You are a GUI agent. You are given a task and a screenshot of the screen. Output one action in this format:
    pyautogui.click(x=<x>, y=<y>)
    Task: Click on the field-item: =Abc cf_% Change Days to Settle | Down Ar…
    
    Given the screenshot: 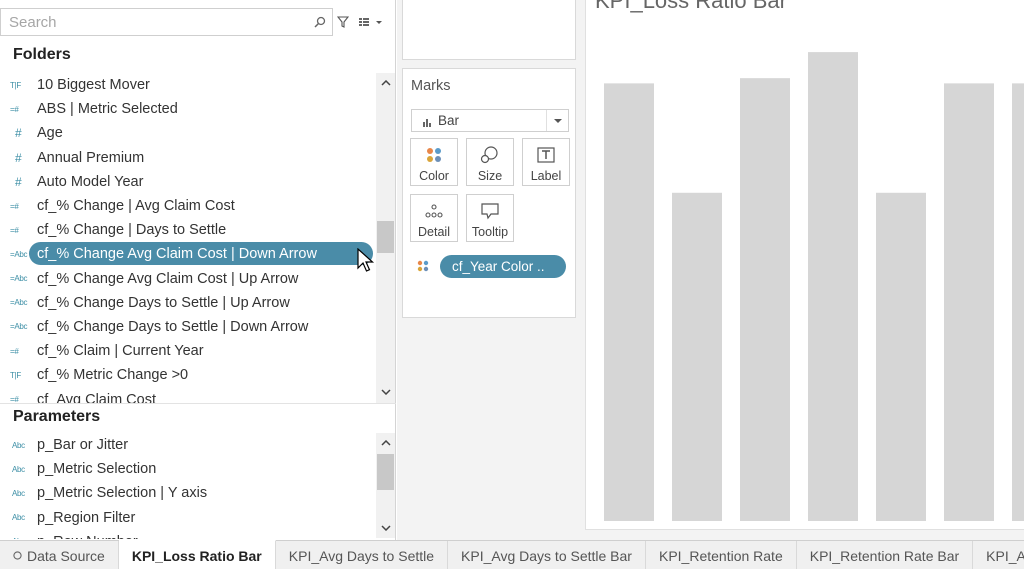 What is the action you would take?
    pyautogui.click(x=188, y=327)
    